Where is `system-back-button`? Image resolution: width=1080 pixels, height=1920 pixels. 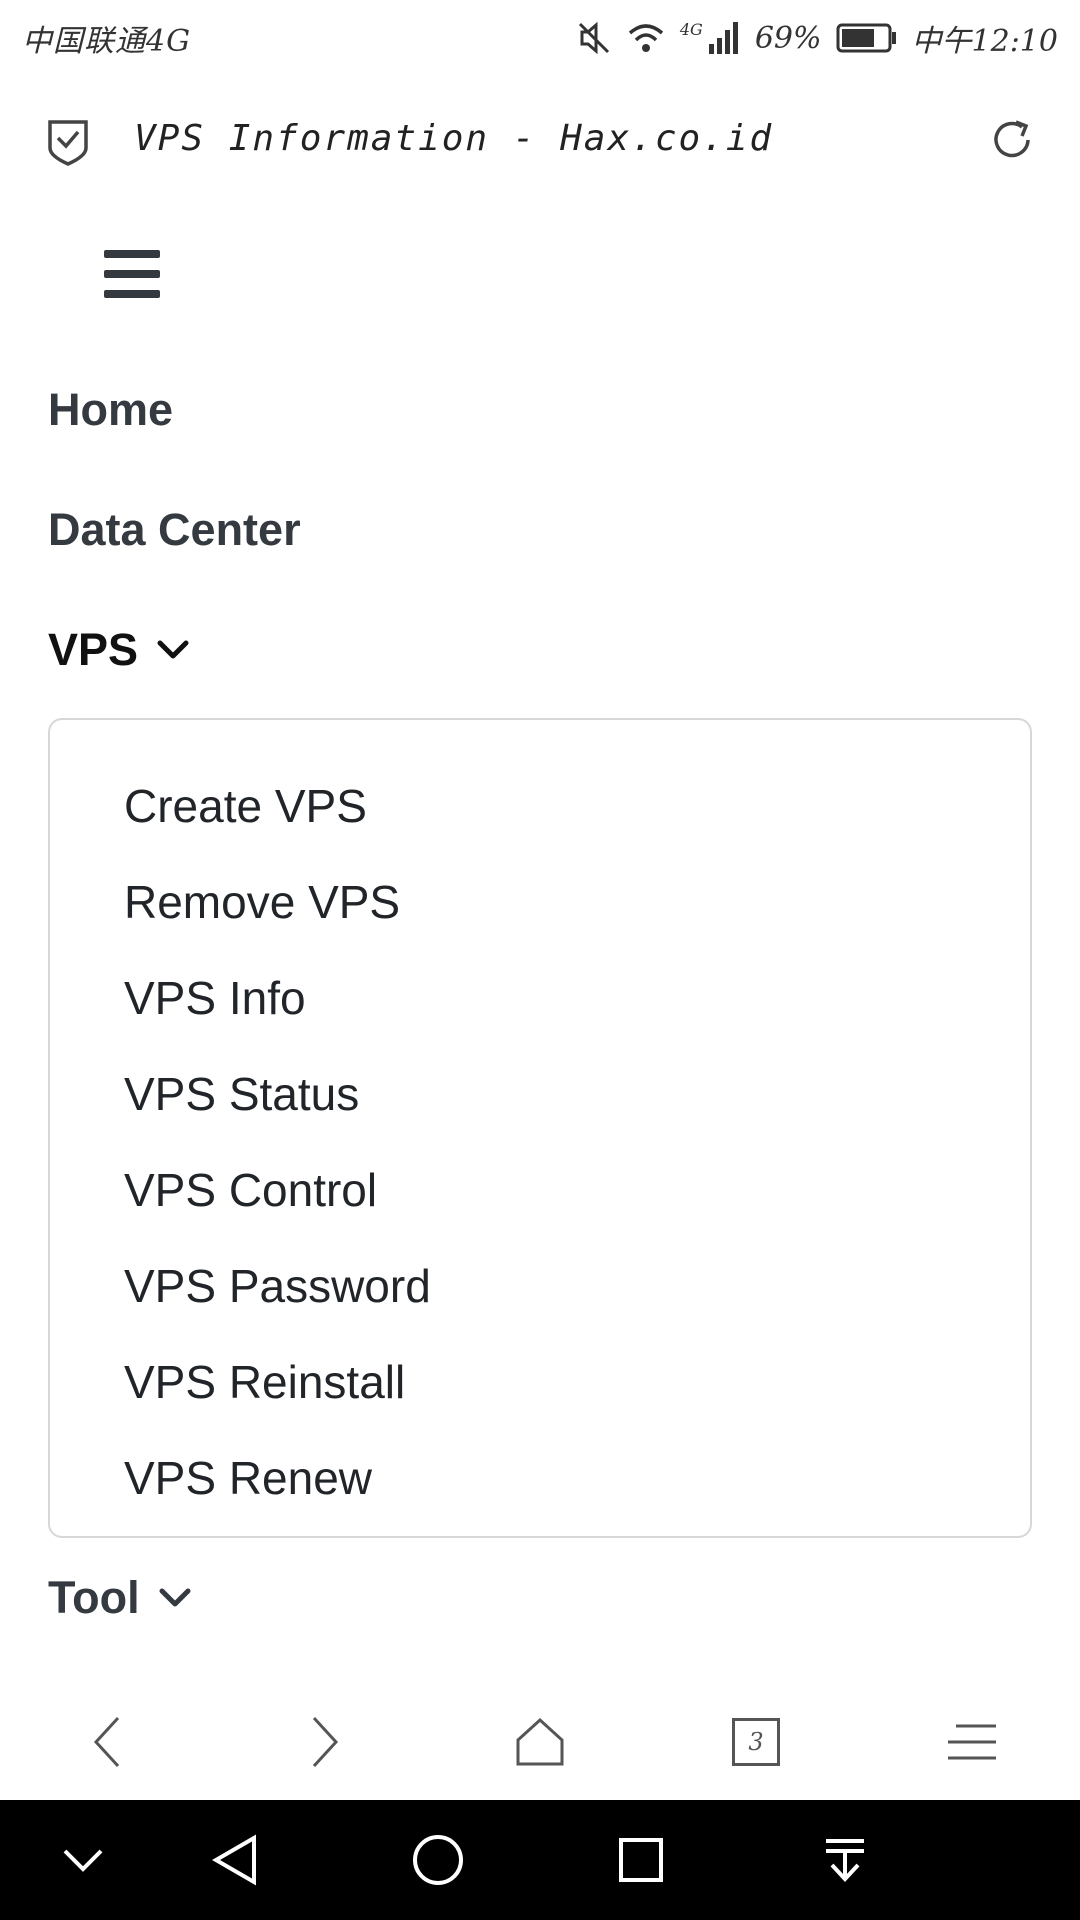
system-back-button is located at coordinates (235, 1860).